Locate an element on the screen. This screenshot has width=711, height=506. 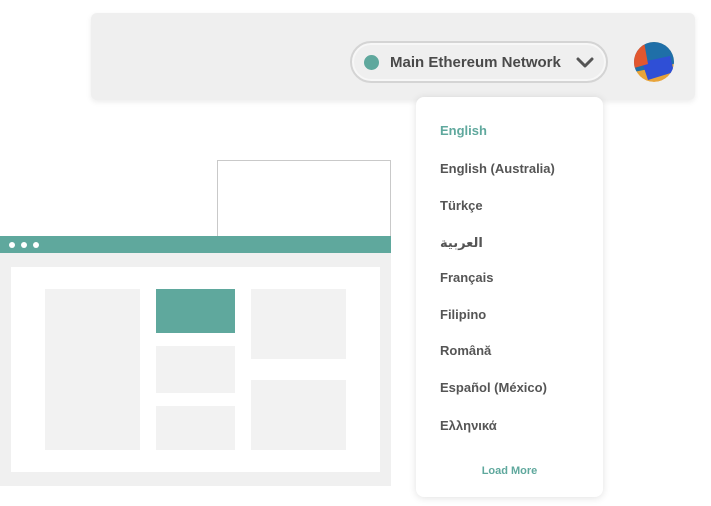
language-item-french: Français is located at coordinates (466, 277).